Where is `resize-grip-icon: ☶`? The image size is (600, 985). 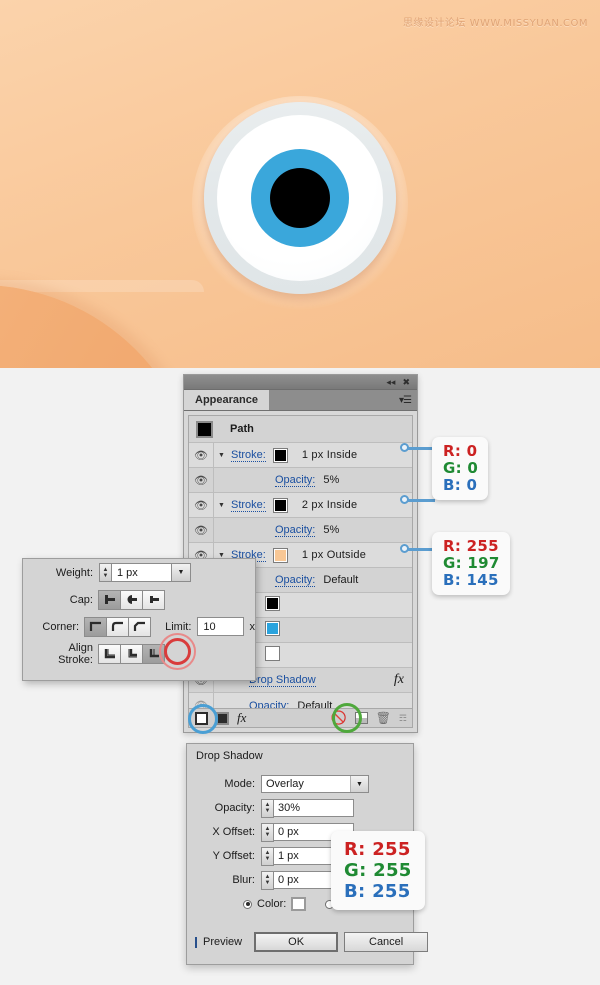 resize-grip-icon: ☶ is located at coordinates (403, 718).